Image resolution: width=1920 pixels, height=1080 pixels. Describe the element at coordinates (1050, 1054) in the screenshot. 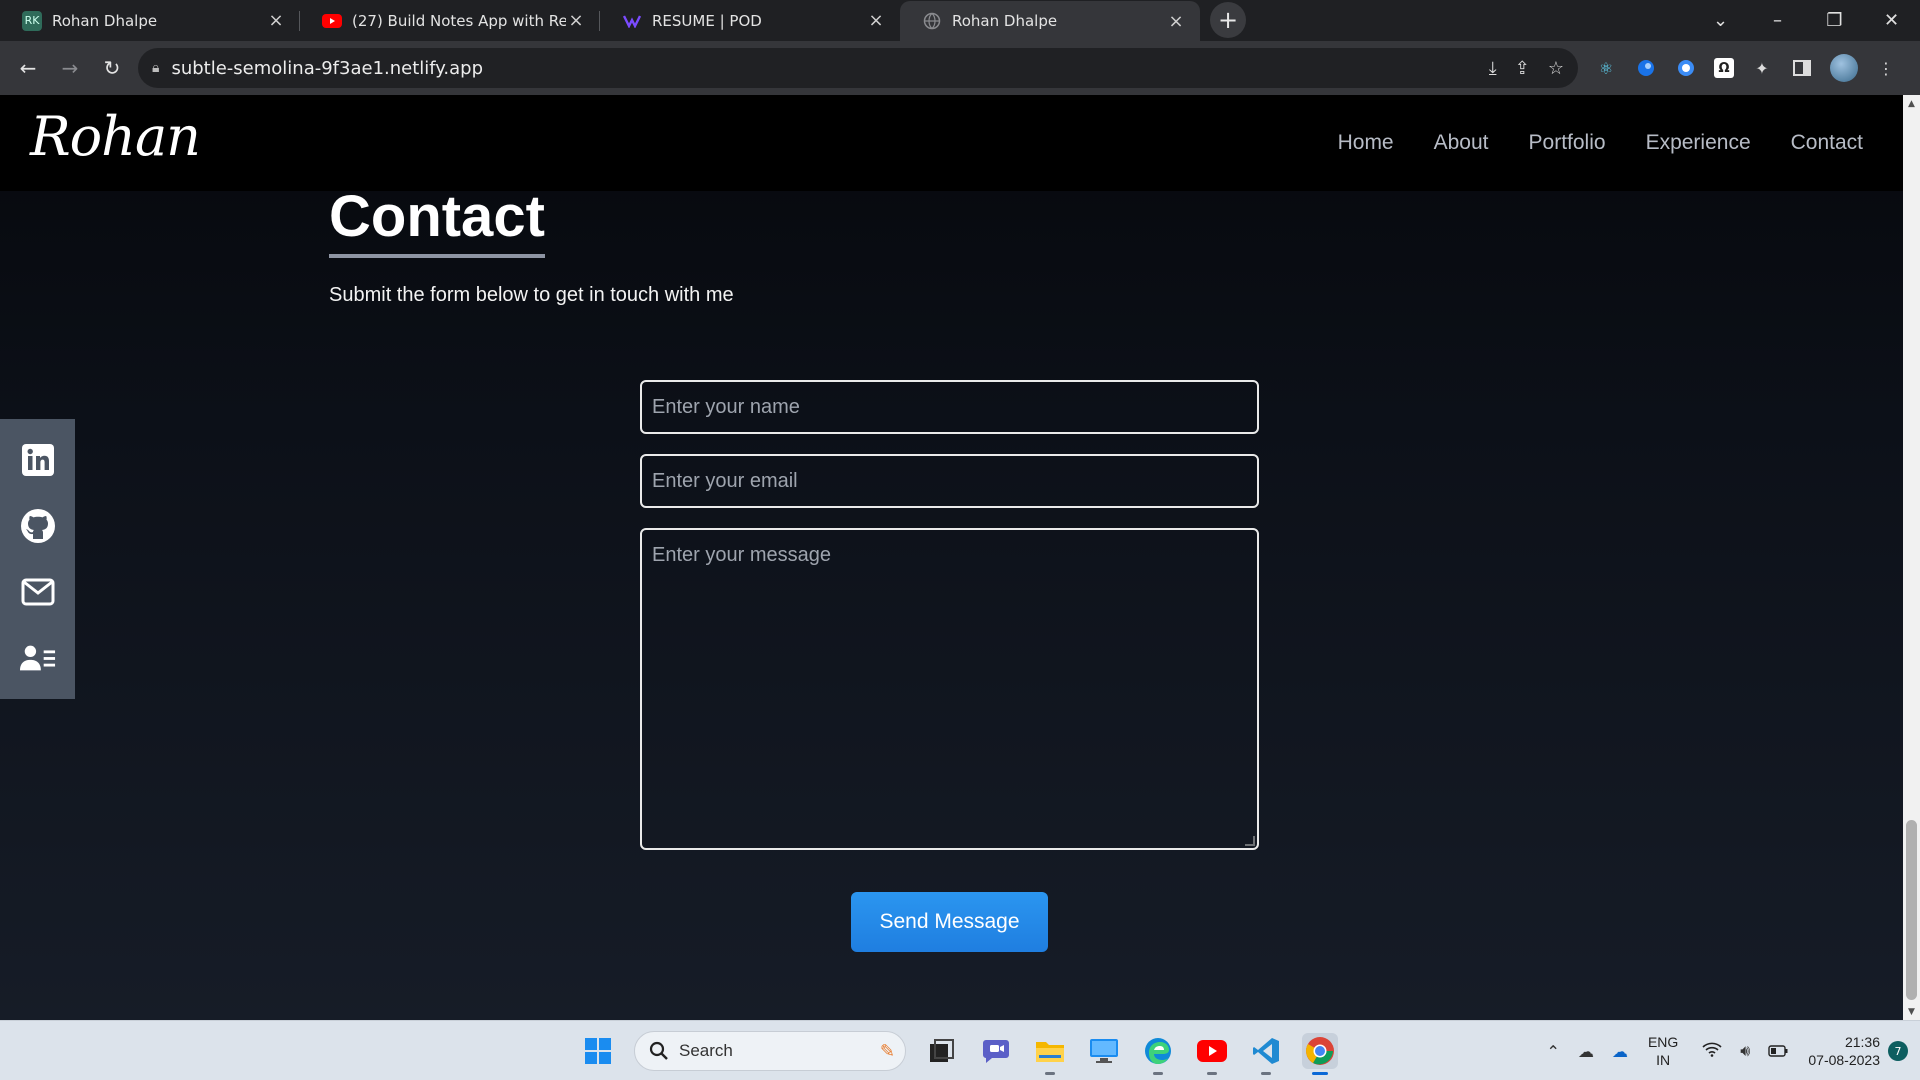

I see `file-explorer-icon` at that location.